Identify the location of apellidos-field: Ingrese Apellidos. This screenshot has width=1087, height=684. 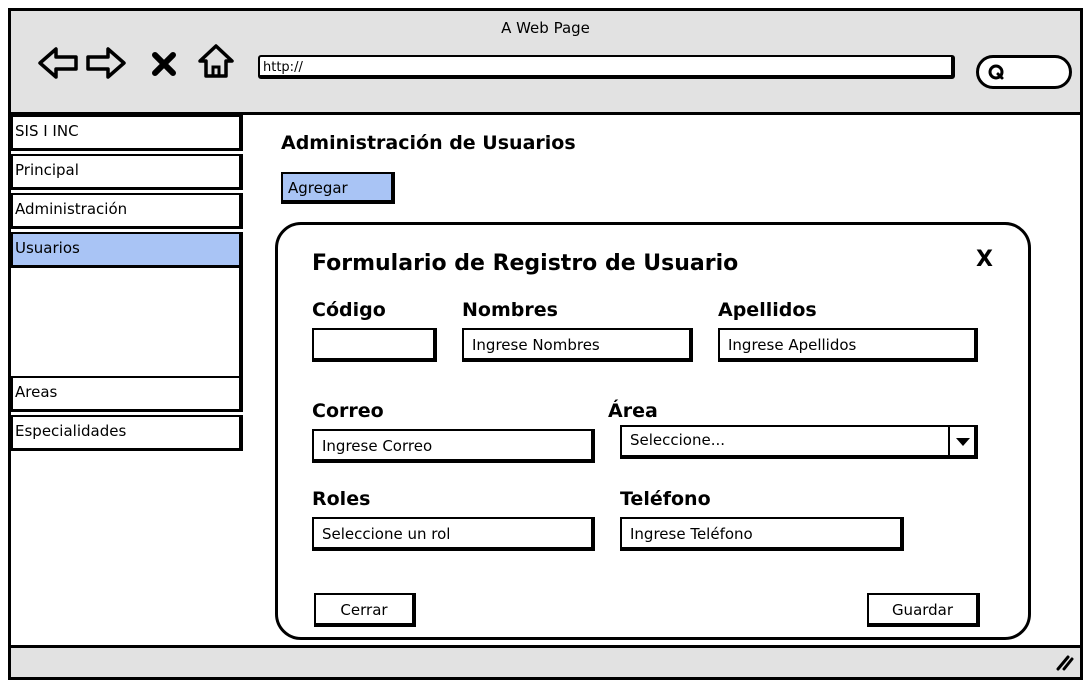
(848, 345).